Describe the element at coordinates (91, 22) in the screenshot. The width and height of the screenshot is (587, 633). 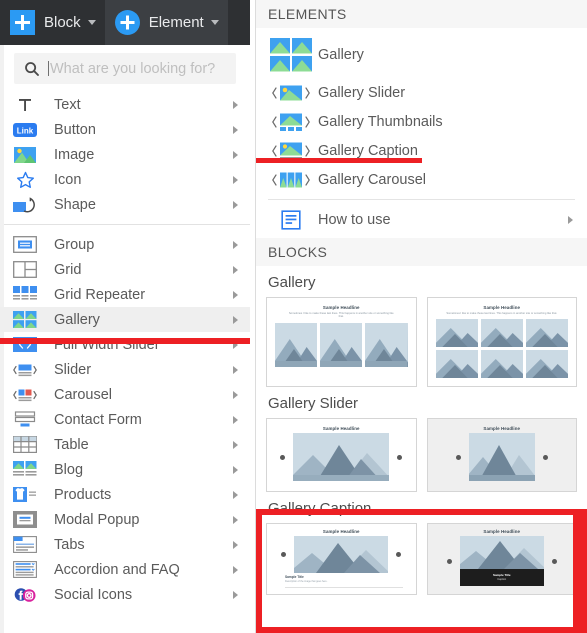
I see `chevron-down-icon` at that location.